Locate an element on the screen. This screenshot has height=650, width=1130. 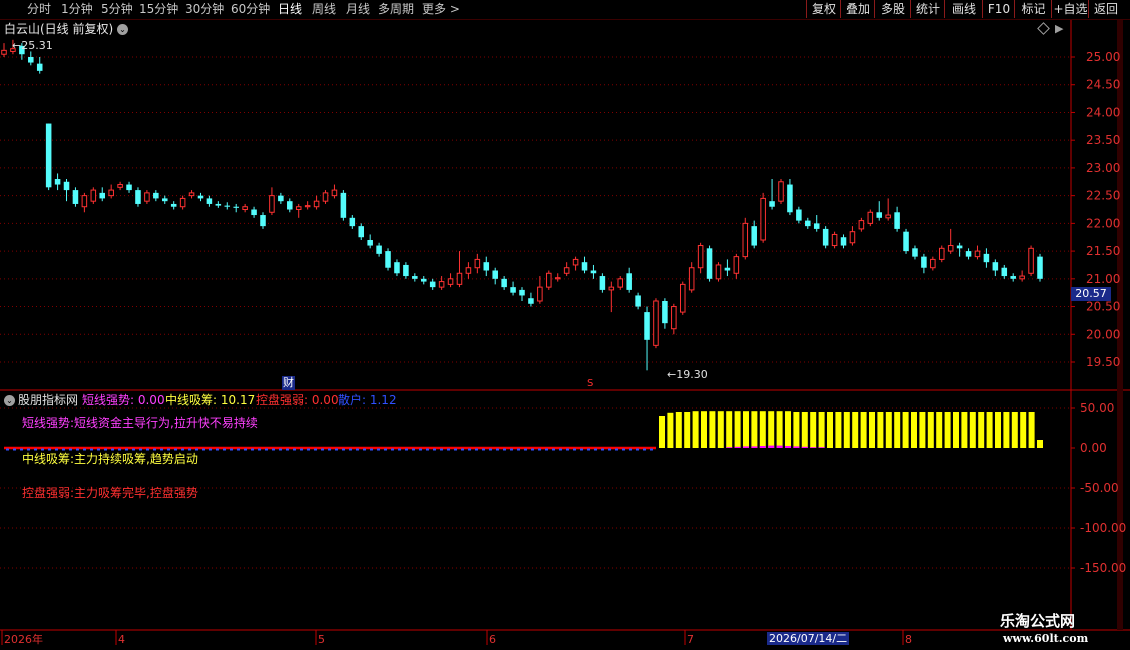
period-tab-6: 日线 is located at coordinates (290, 9).